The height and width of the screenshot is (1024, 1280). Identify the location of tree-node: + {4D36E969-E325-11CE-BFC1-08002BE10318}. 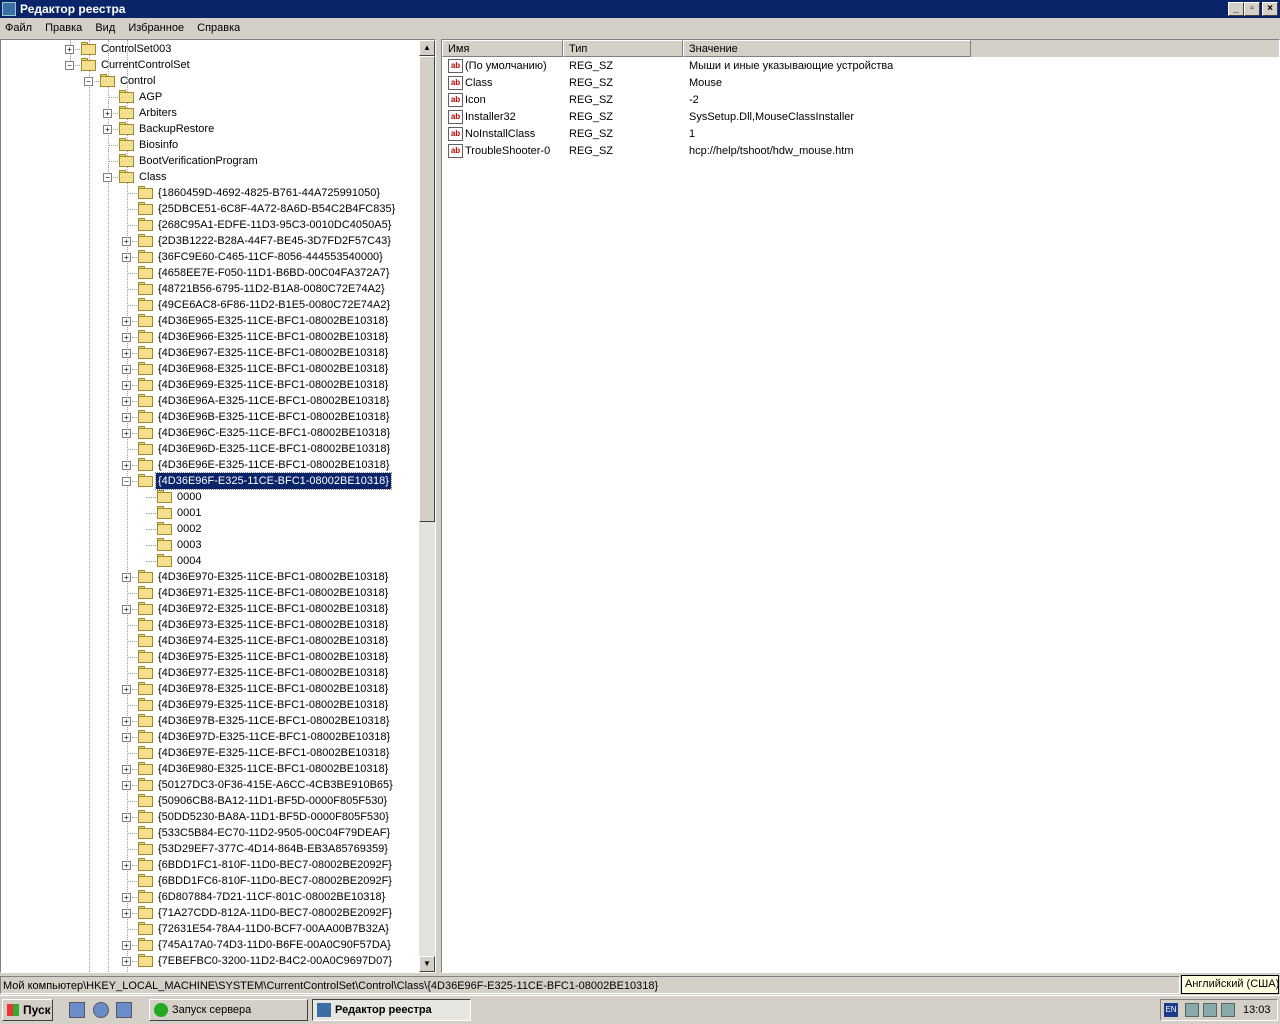
(210, 385).